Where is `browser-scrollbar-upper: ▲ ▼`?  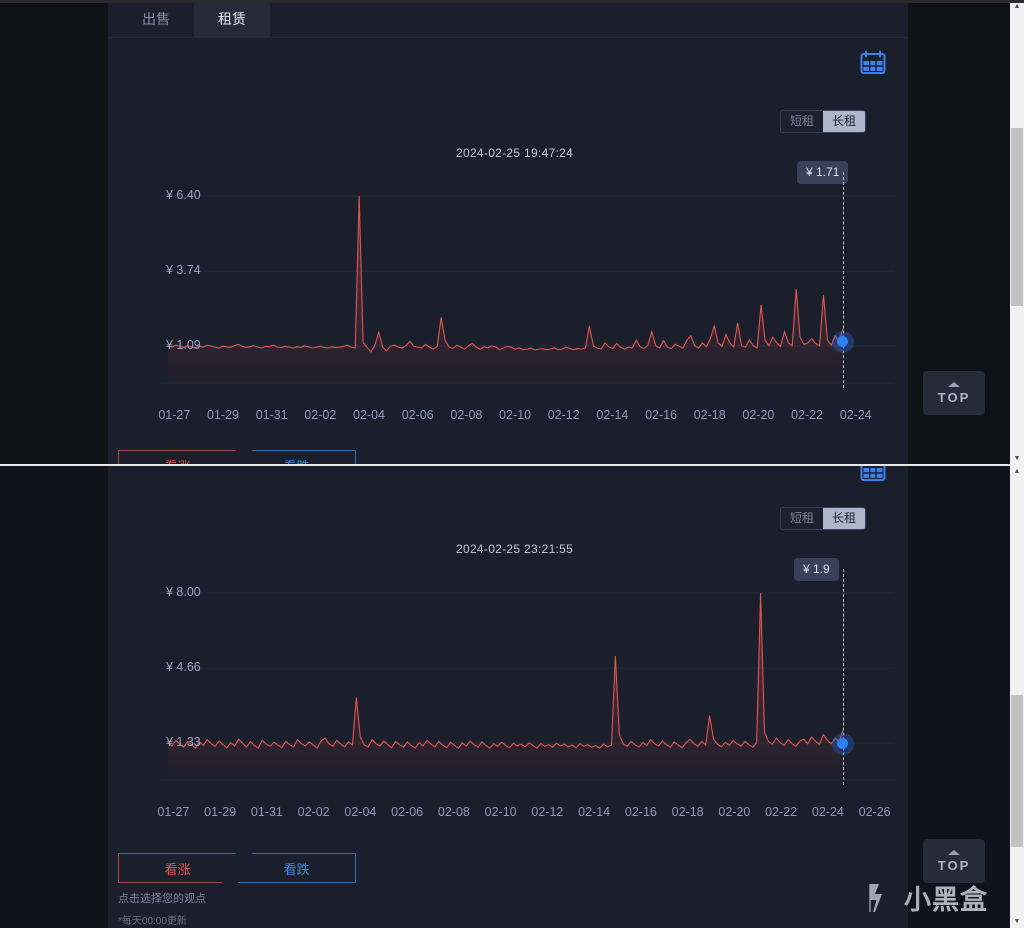
browser-scrollbar-upper: ▲ ▼ is located at coordinates (1017, 232).